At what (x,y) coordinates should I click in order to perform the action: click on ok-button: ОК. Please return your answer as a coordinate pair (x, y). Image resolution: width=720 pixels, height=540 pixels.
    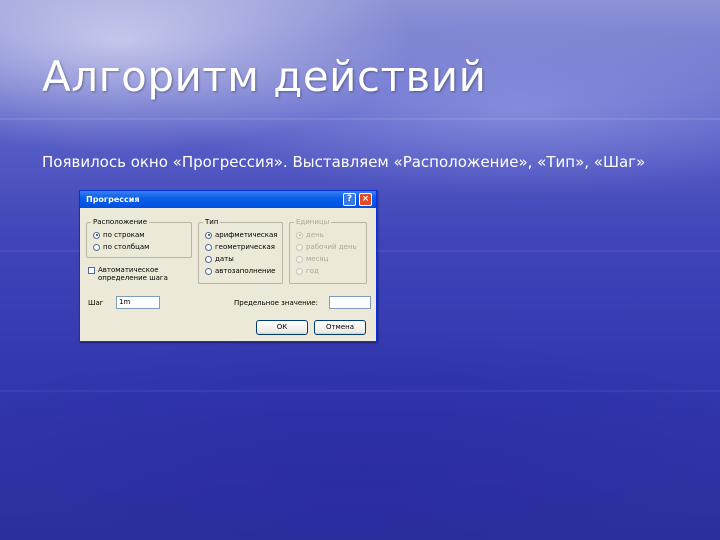
    Looking at the image, I should click on (282, 327).